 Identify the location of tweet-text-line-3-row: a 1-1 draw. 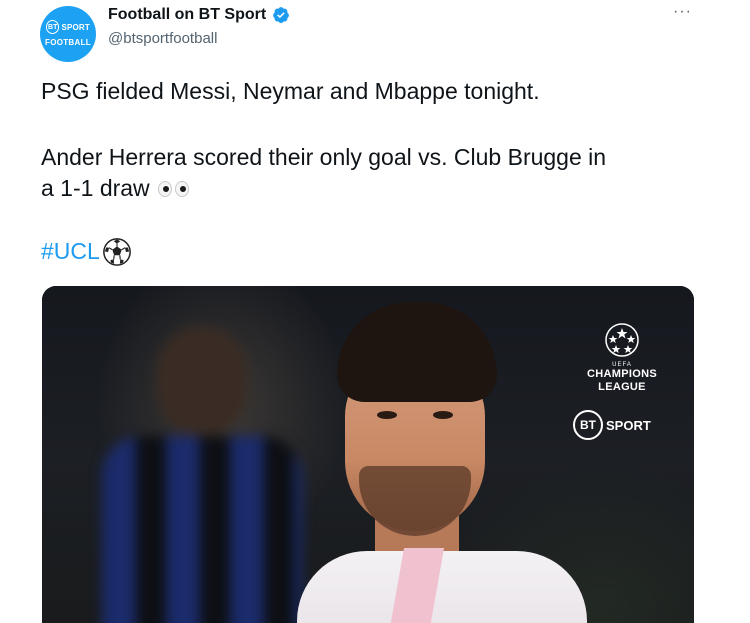
(115, 188).